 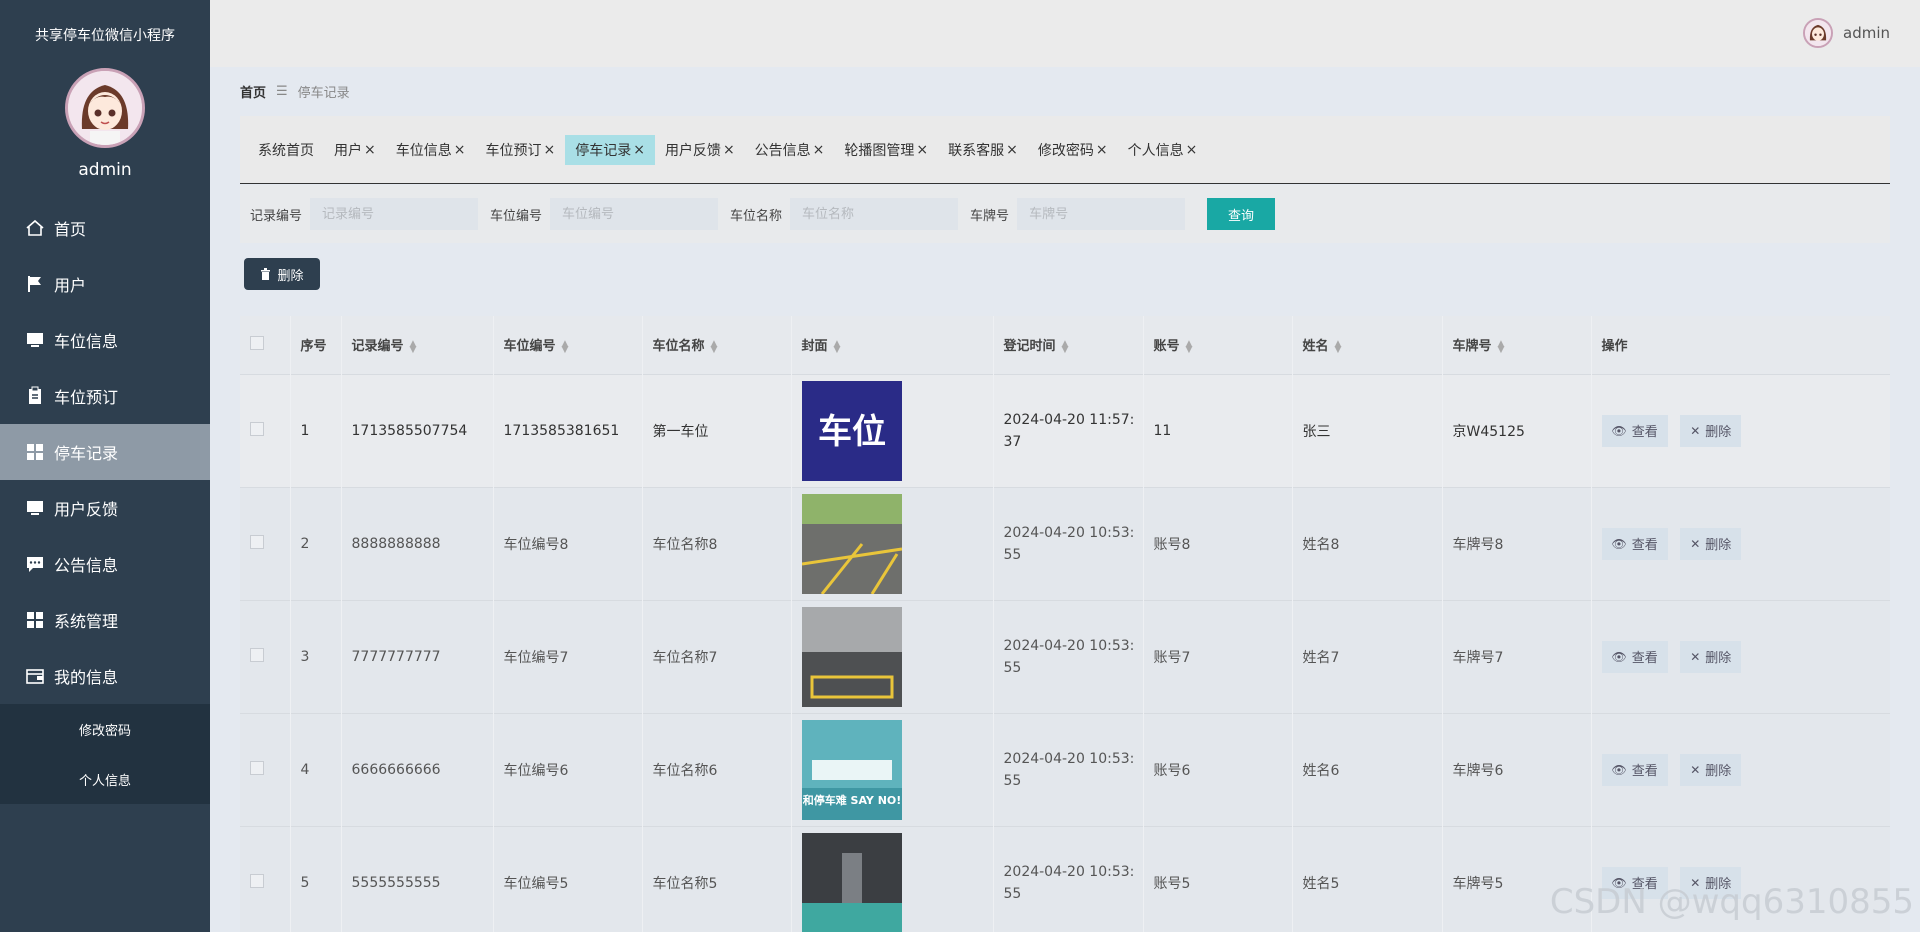 I want to click on tab-personal-info: 个人信息 ×, so click(x=1163, y=150).